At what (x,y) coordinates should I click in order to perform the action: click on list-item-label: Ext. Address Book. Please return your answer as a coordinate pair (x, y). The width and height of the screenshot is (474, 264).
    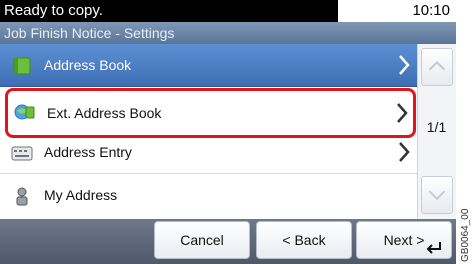
    Looking at the image, I should click on (104, 113).